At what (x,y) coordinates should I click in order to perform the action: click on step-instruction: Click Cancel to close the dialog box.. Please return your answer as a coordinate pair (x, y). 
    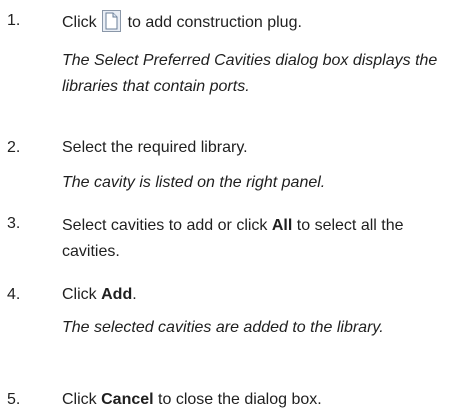
    Looking at the image, I should click on (258, 400).